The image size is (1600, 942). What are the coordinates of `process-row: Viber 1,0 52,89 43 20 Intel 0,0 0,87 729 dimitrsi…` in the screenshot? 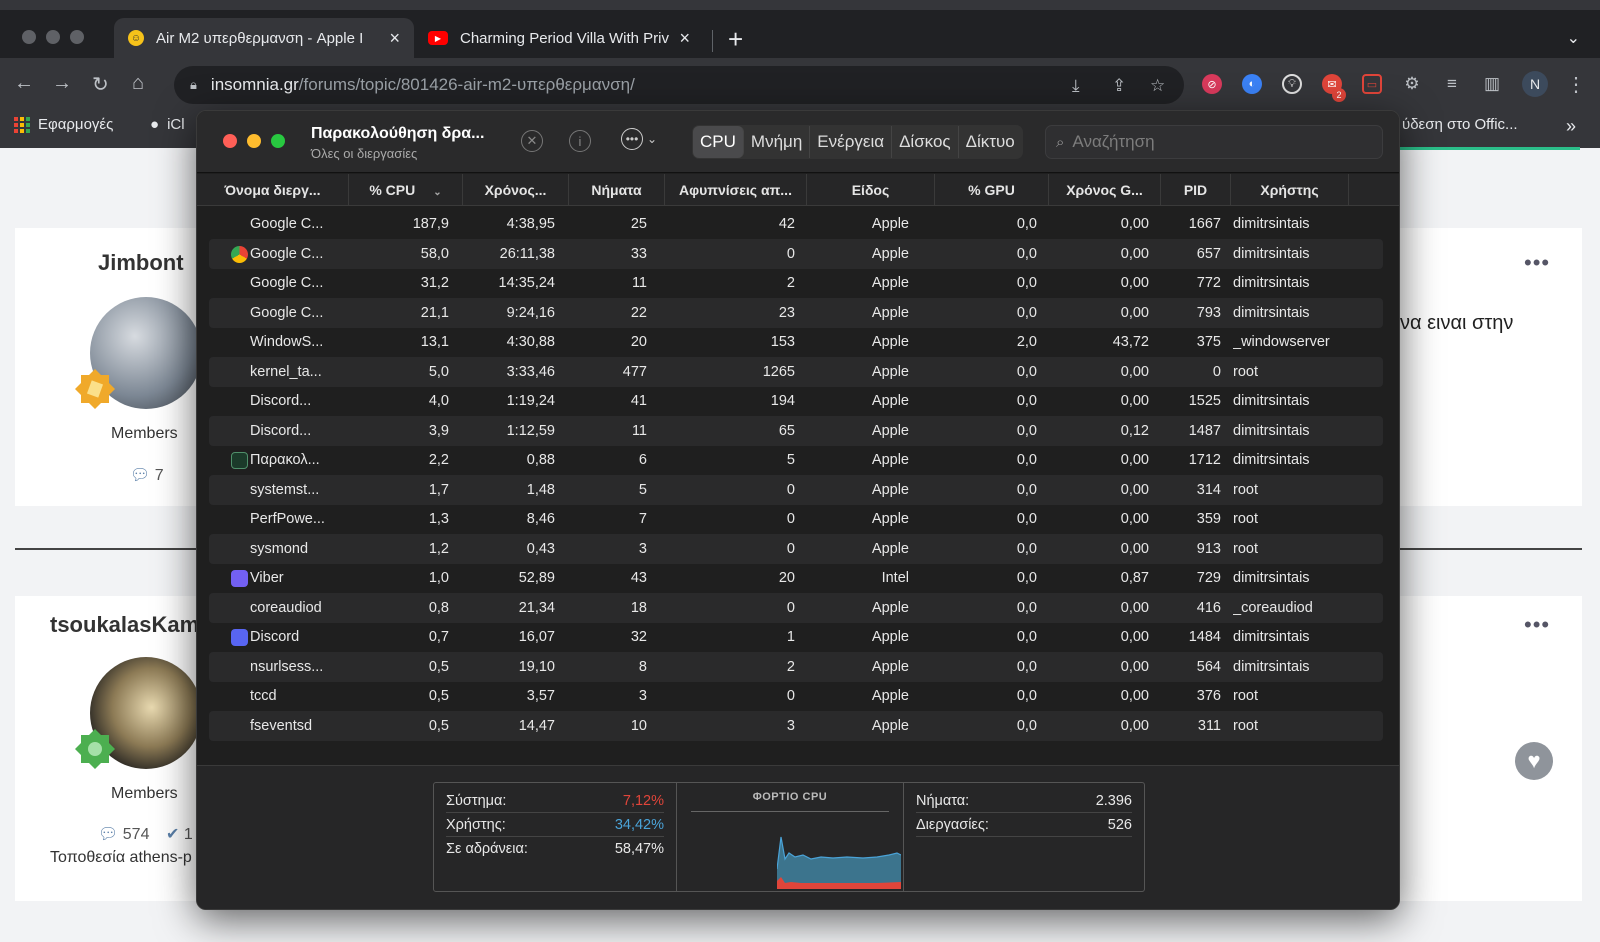 It's located at (796, 578).